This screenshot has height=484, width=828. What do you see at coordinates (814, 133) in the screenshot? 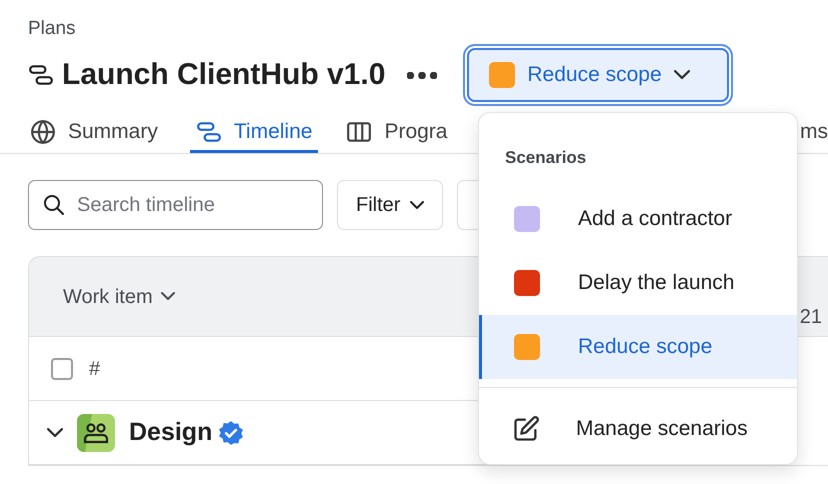
I see `tab: ms` at bounding box center [814, 133].